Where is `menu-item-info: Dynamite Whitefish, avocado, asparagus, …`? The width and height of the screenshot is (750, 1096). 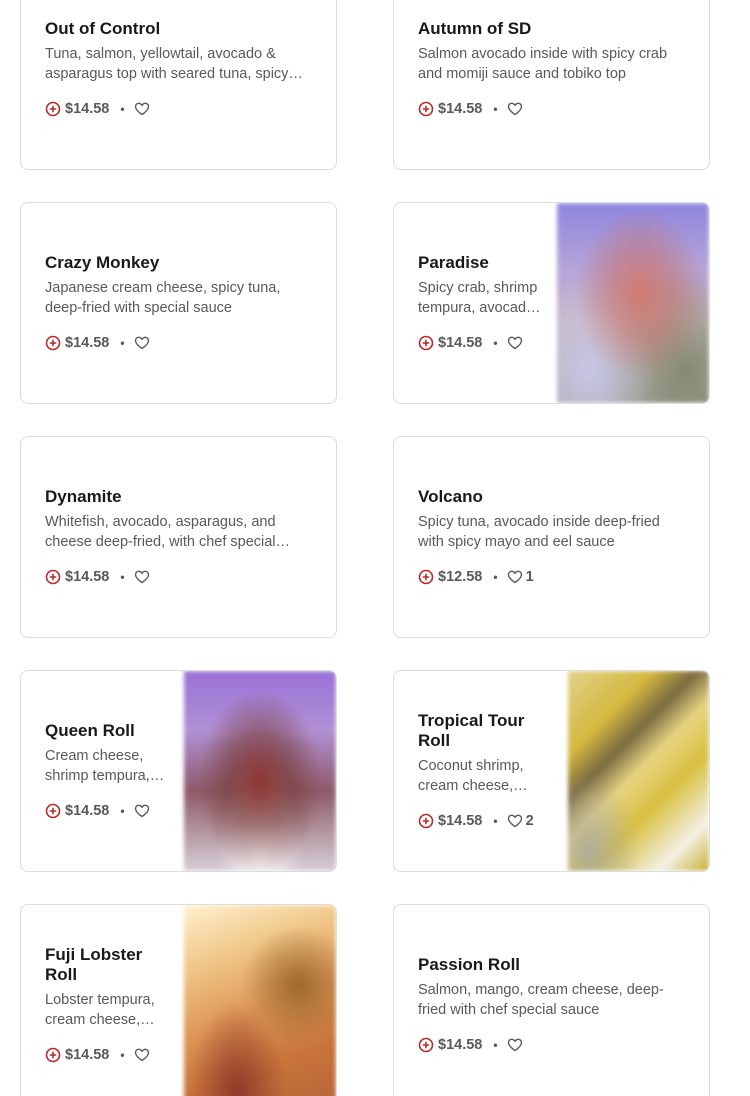
menu-item-info: Dynamite Whitefish, avocado, asparagus, … is located at coordinates (178, 537).